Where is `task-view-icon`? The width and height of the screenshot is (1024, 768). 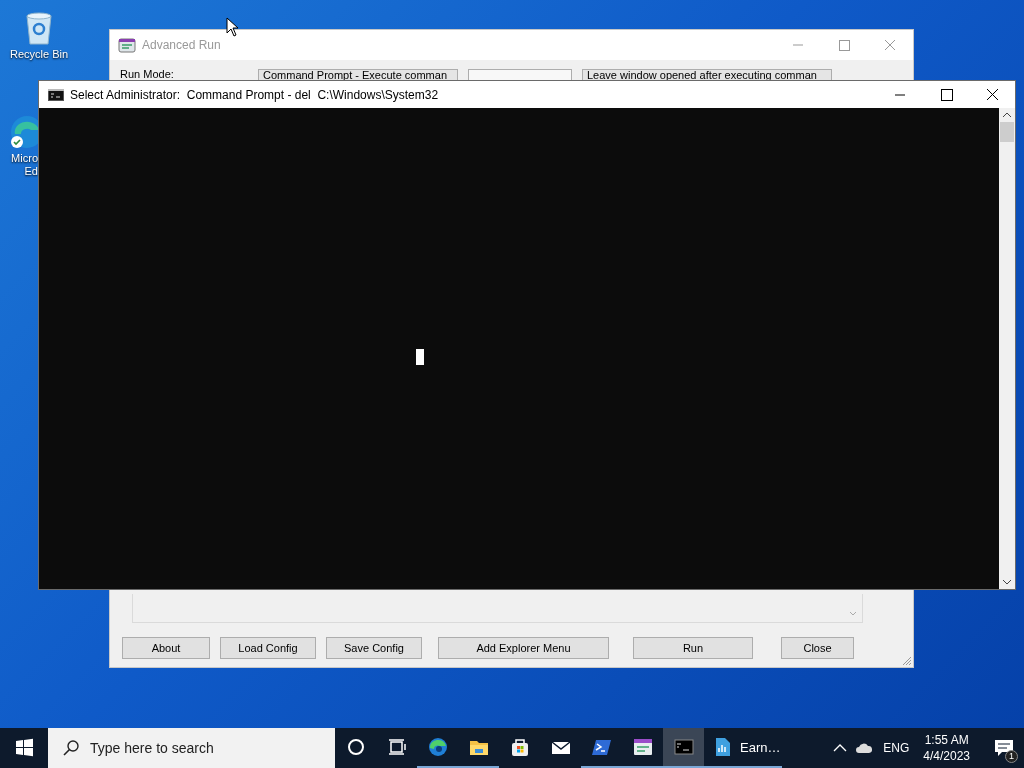 task-view-icon is located at coordinates (396, 747).